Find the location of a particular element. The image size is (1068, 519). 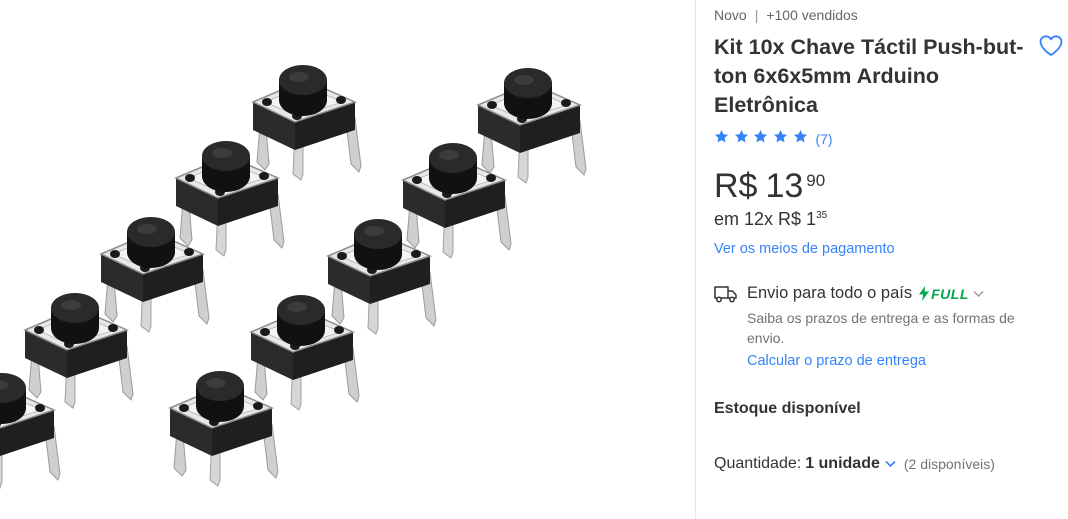

full-badge: FULL is located at coordinates (944, 294).